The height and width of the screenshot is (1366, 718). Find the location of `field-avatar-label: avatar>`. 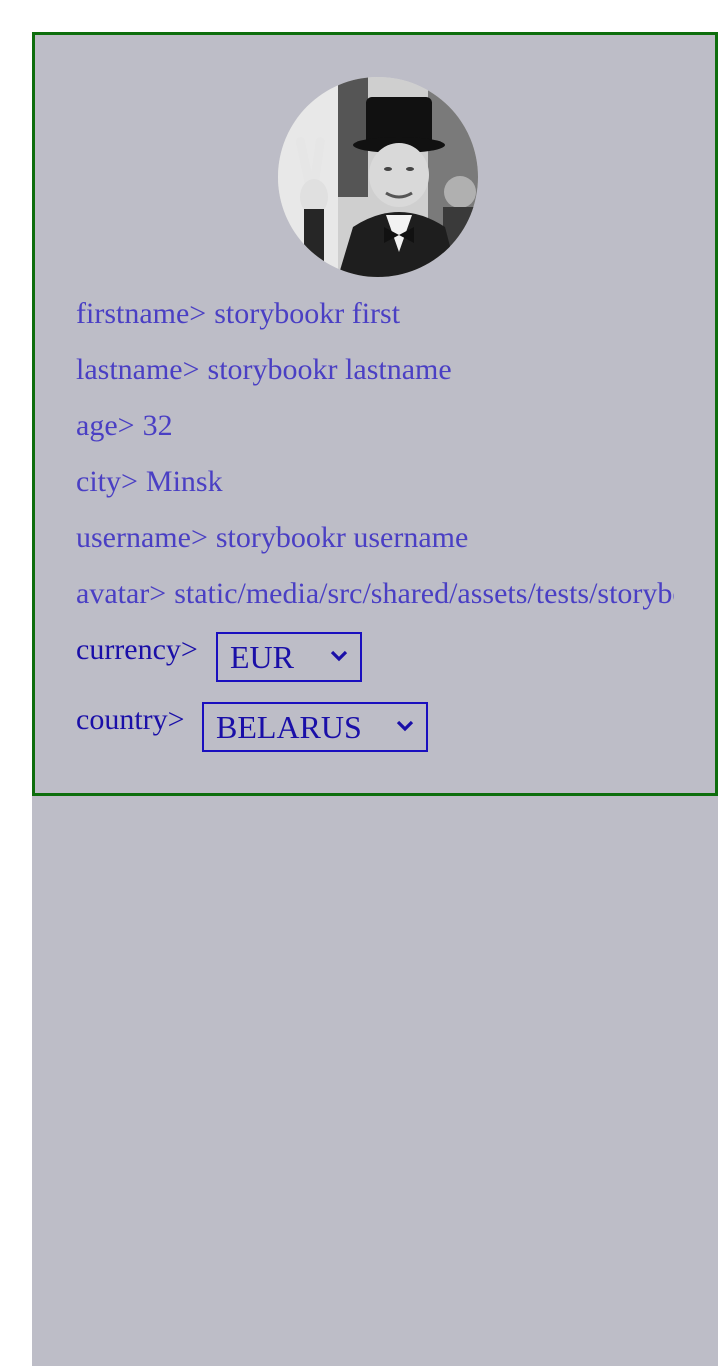

field-avatar-label: avatar> is located at coordinates (121, 593).